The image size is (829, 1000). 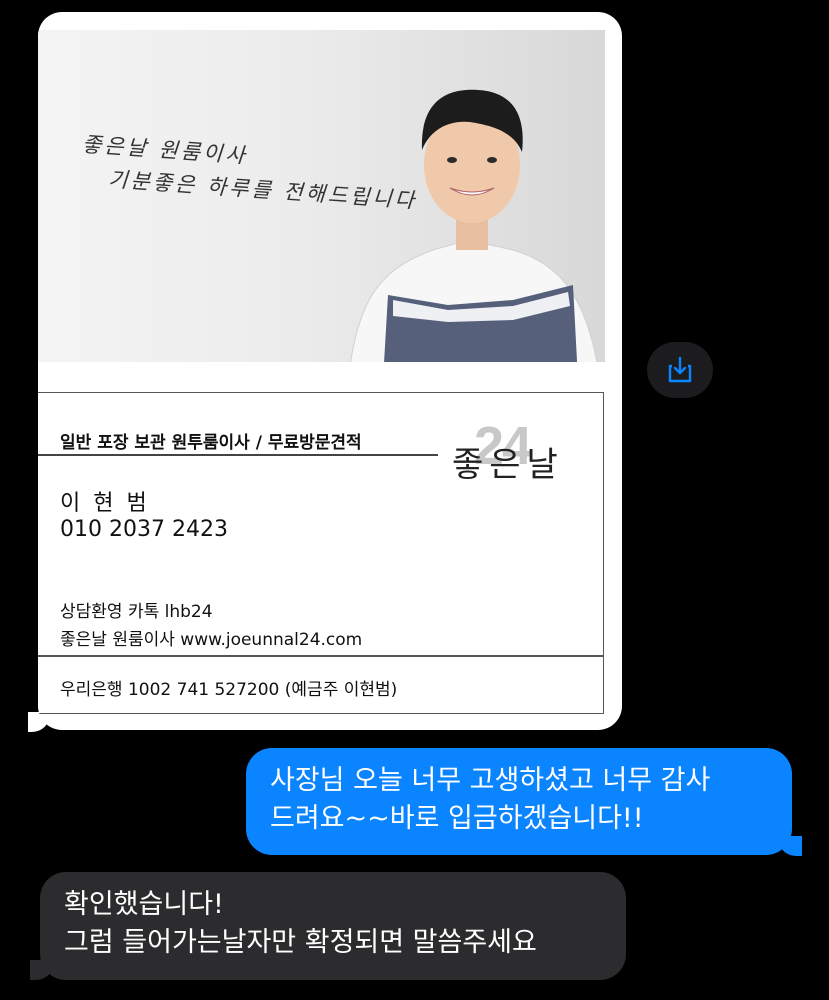 What do you see at coordinates (519, 801) in the screenshot?
I see `sent-message-bubble: 사장님 오늘 너무 고생하셨고 너무 감사 드려요~~바로 입금하겠습니다!!` at bounding box center [519, 801].